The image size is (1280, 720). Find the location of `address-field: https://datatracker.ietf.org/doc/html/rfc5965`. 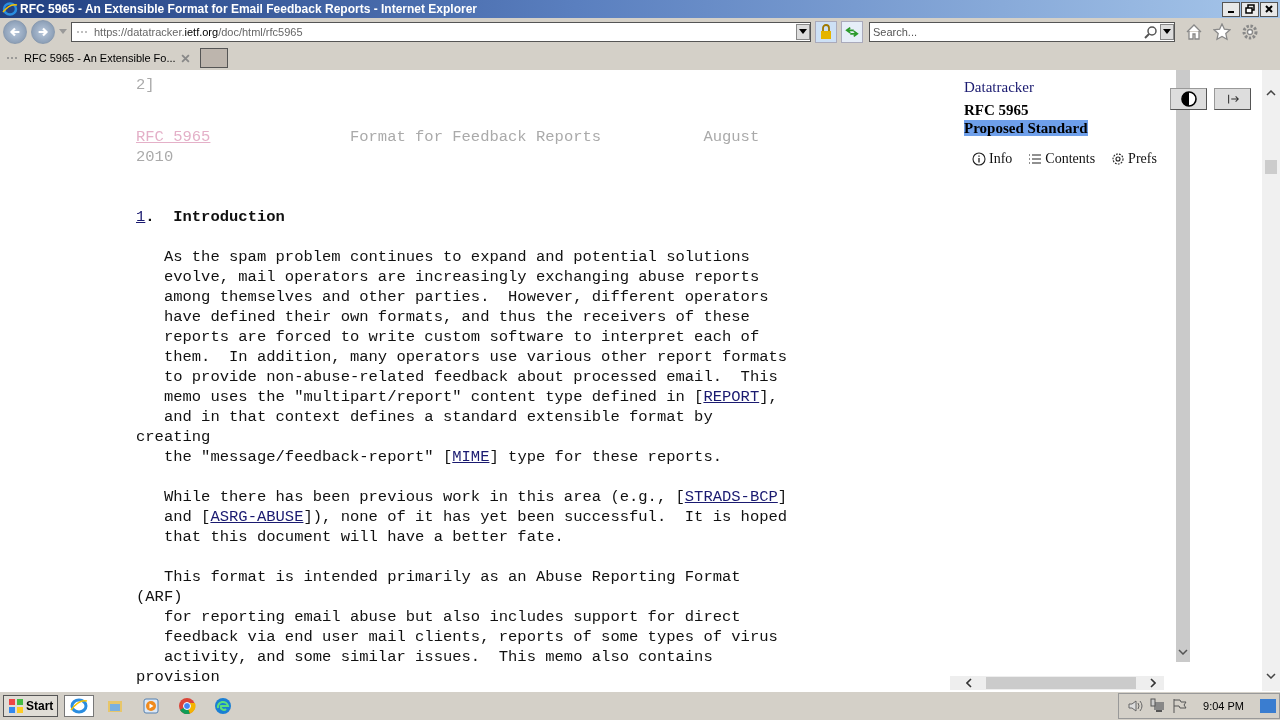

address-field: https://datatracker.ietf.org/doc/html/rfc5965 is located at coordinates (441, 32).